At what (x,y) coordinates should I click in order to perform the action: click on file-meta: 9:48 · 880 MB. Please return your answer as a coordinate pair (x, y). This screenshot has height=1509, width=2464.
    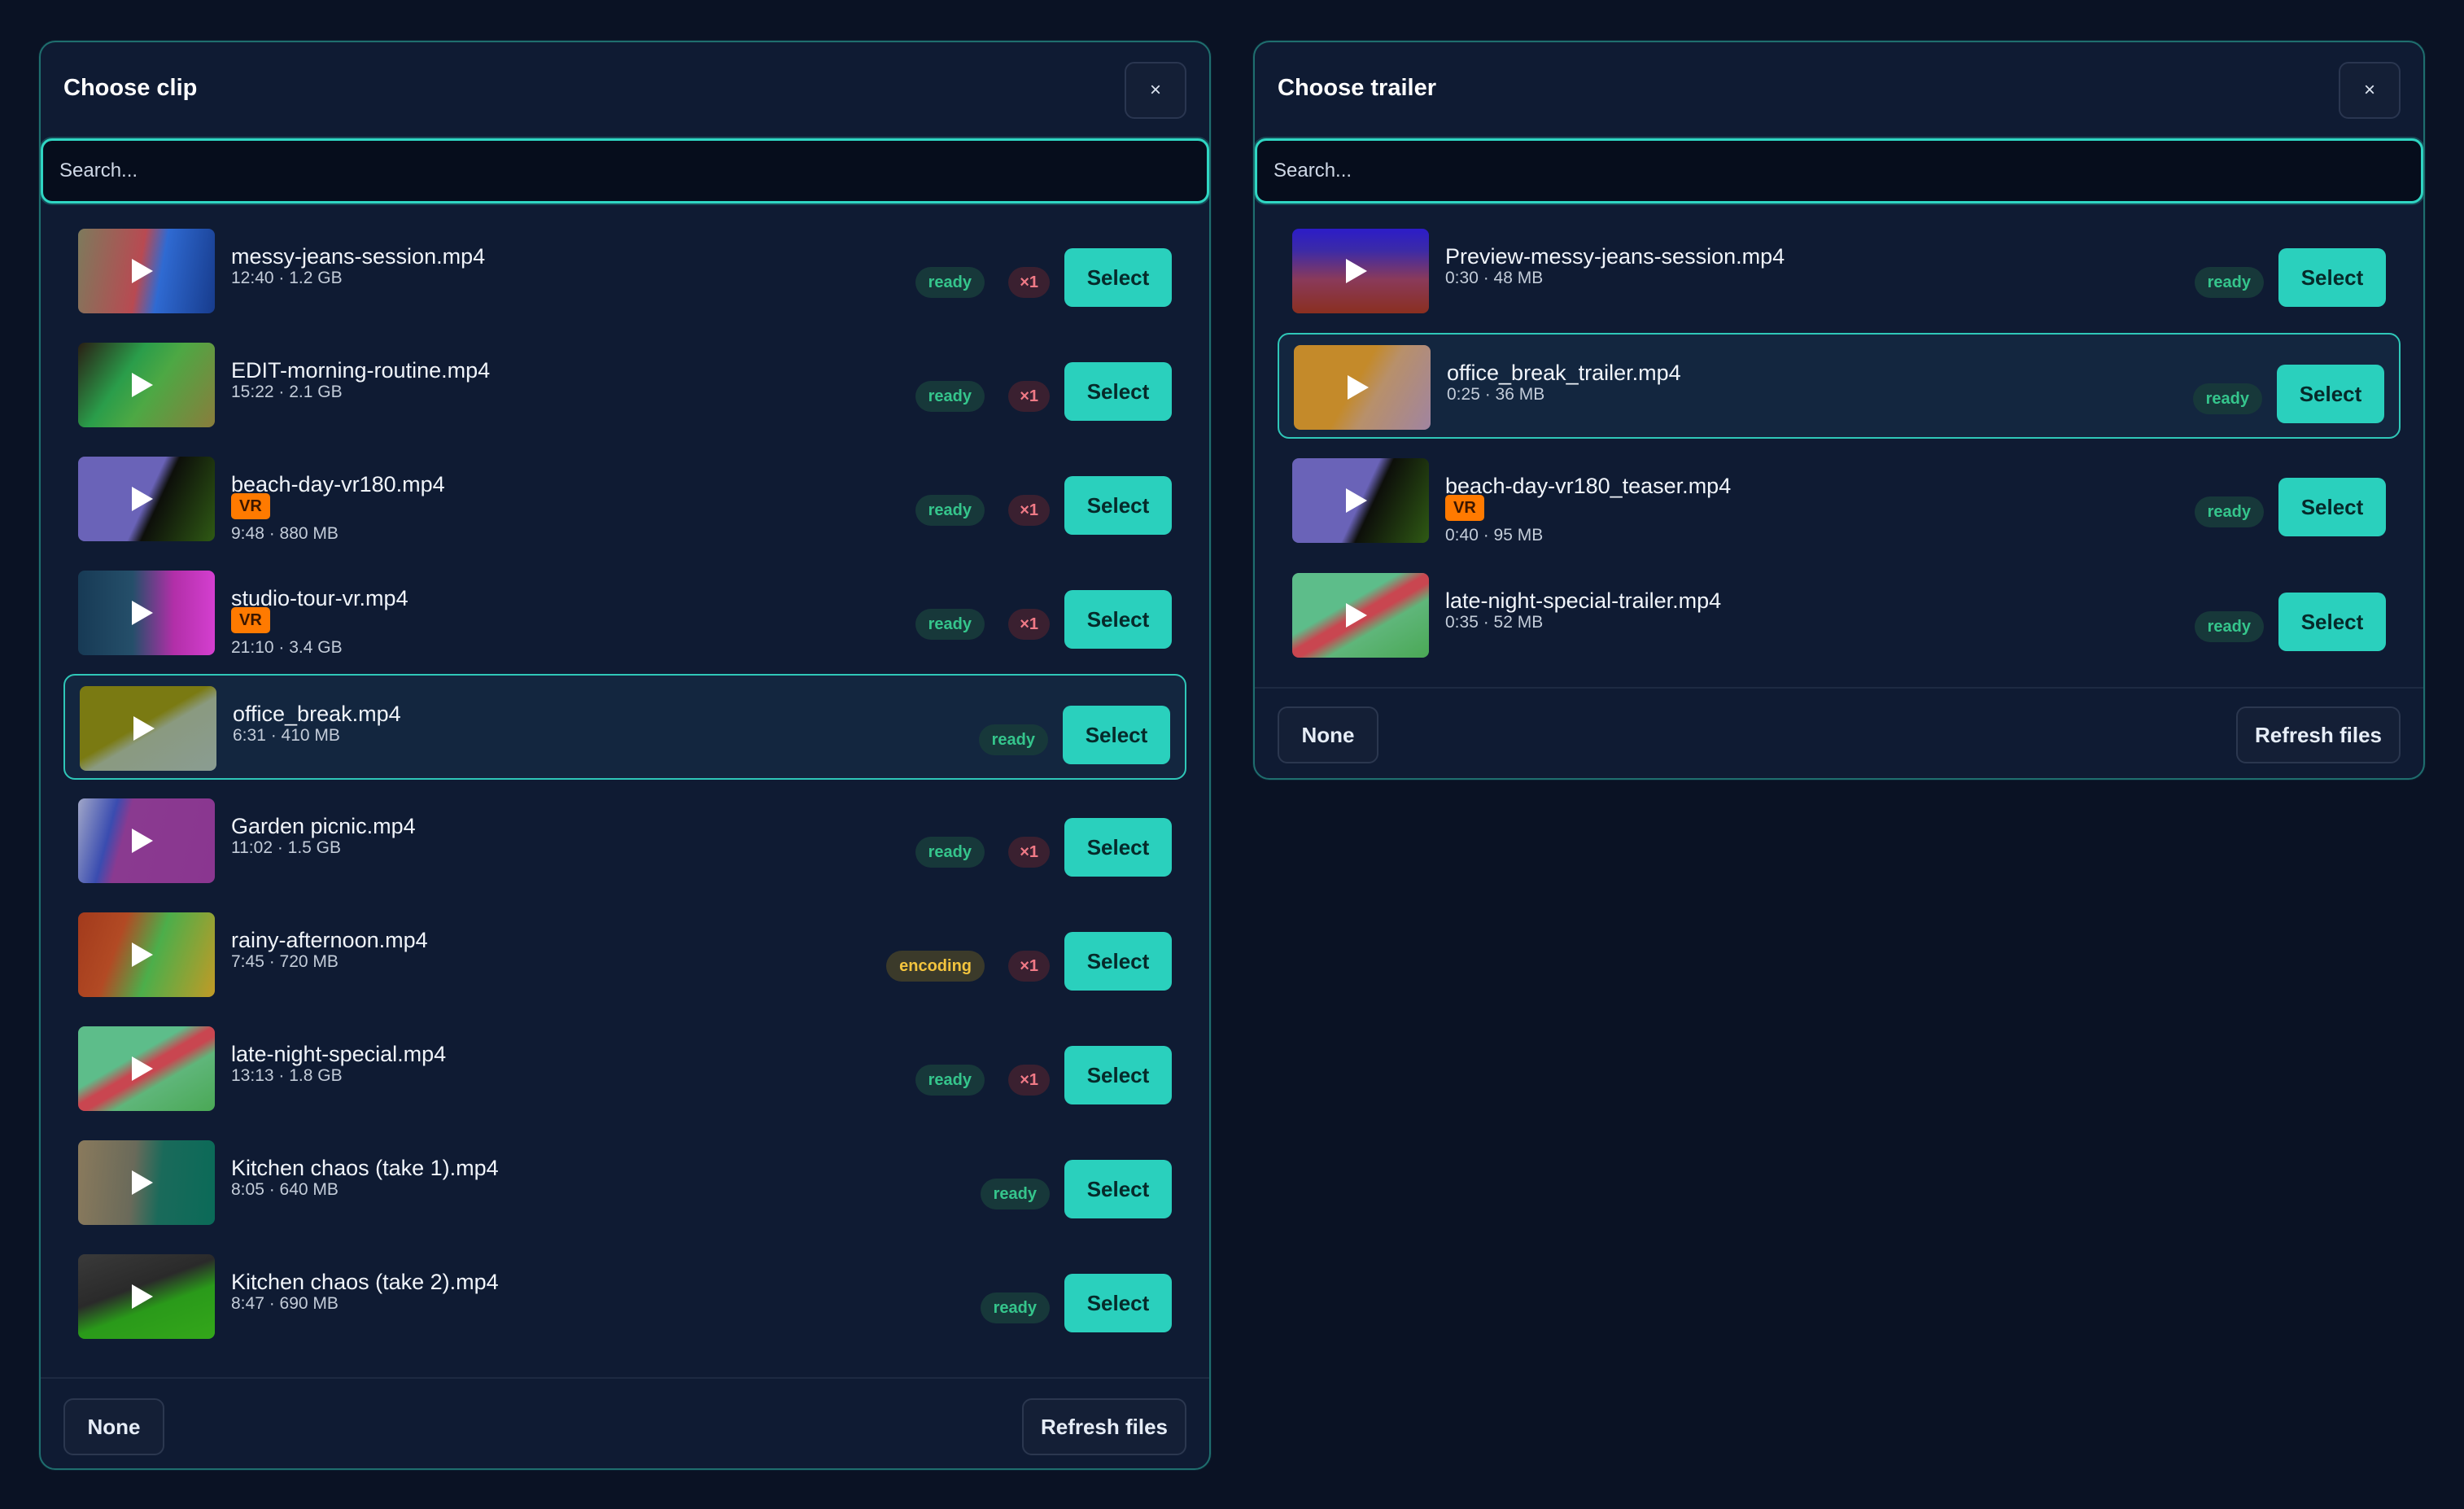
    Looking at the image, I should click on (285, 533).